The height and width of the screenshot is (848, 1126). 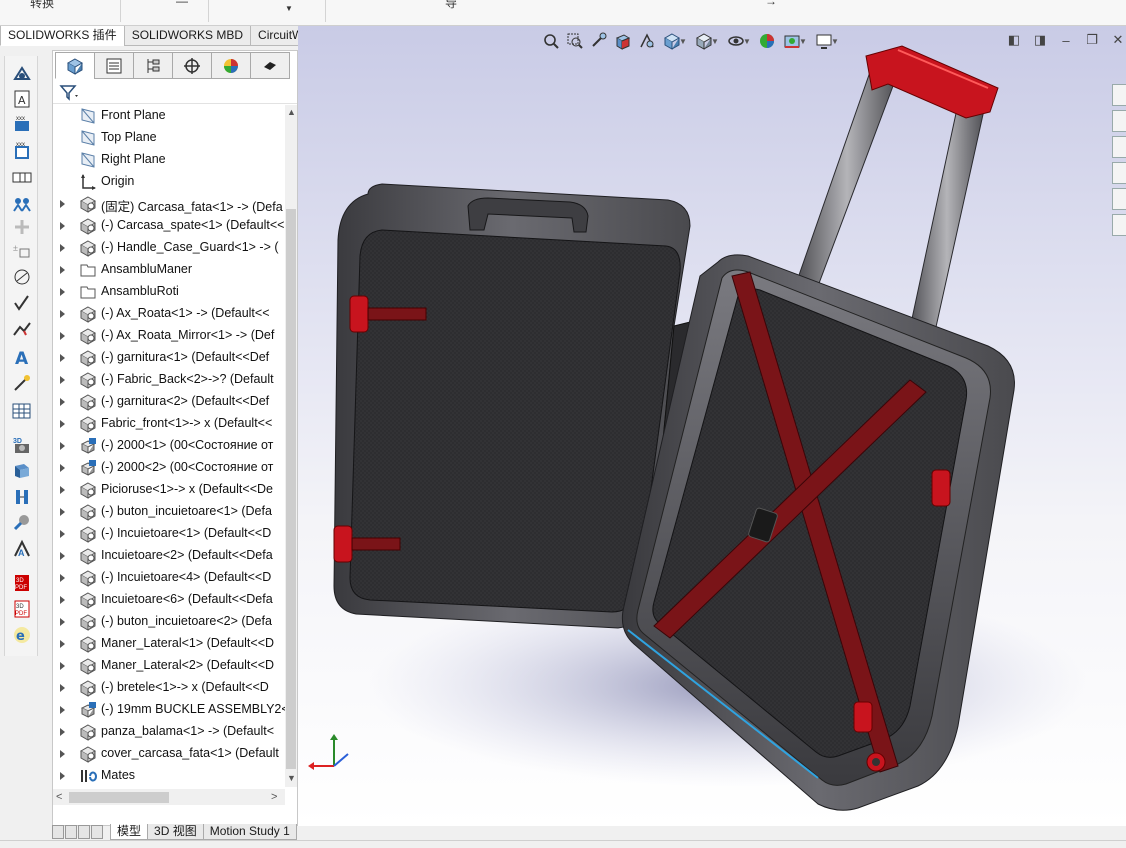 What do you see at coordinates (169, 226) in the screenshot?
I see `tree-node: (-) Carcasa_spate<1> (Default<<` at bounding box center [169, 226].